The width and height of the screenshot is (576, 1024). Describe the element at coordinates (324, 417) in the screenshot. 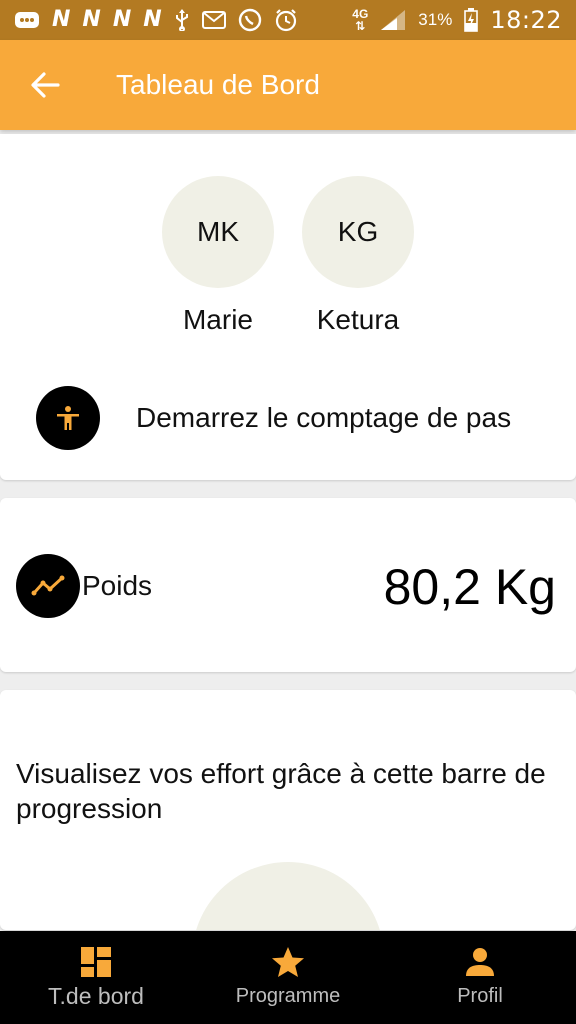

I see `step-counter-label: Demarrez le comptage de pas` at that location.